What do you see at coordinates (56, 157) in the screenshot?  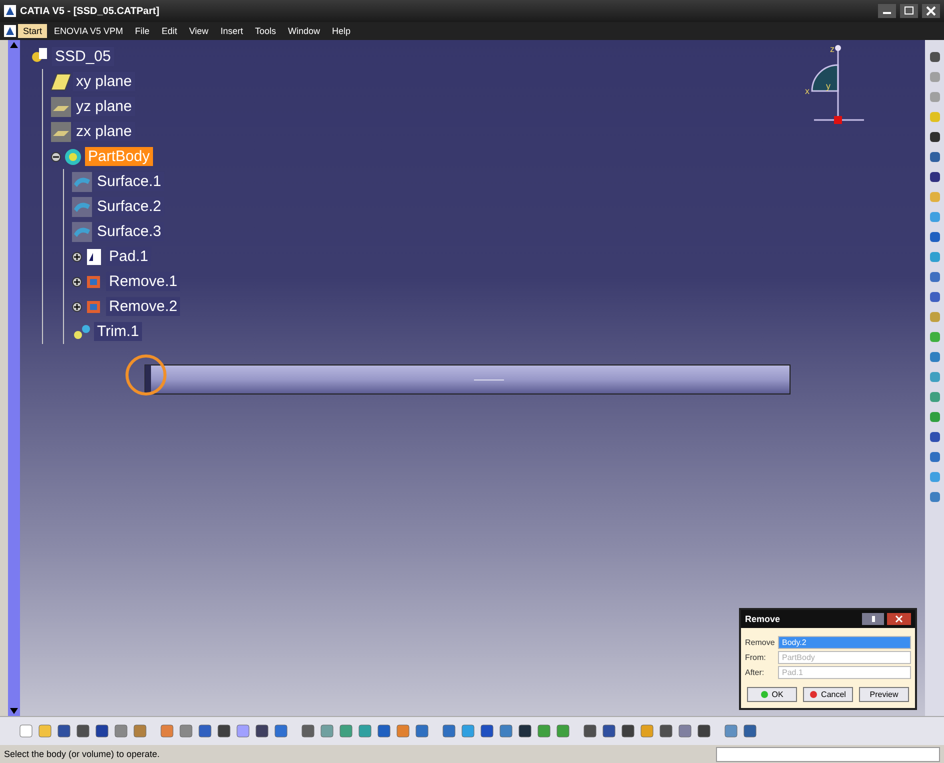 I see `collapse-icon` at bounding box center [56, 157].